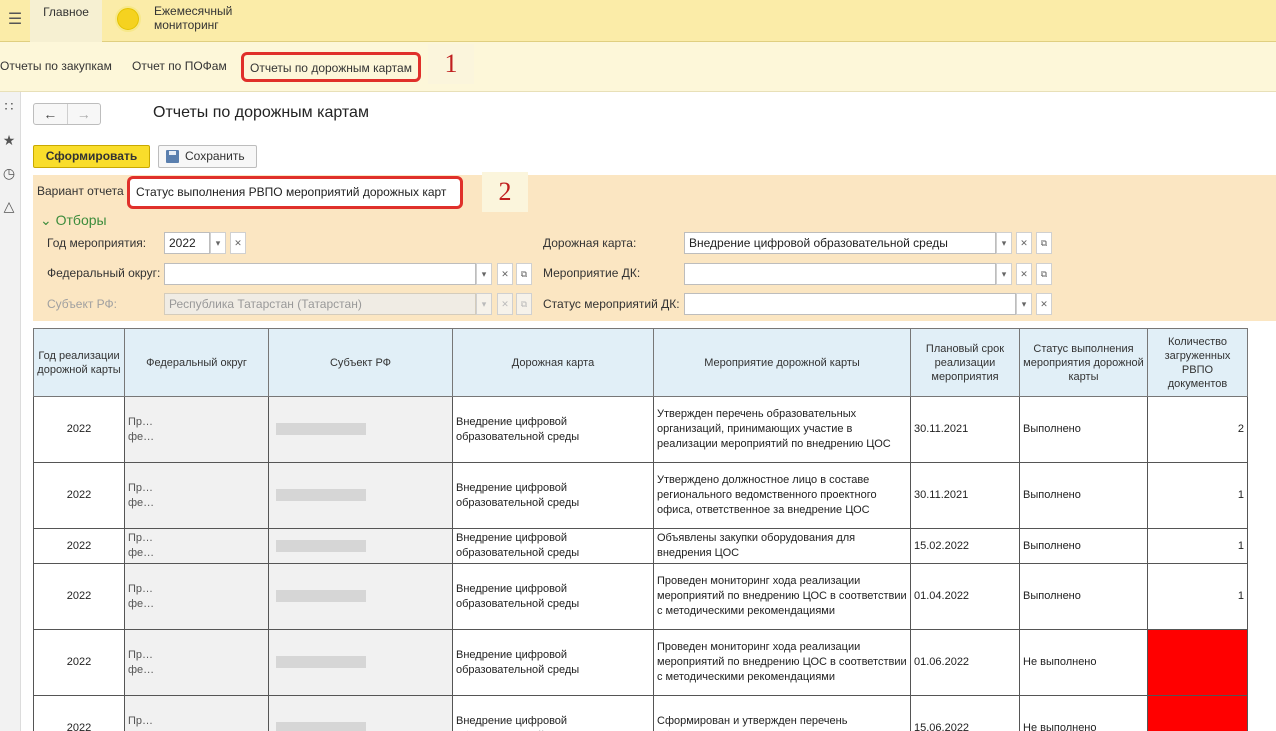  I want to click on filters-toggle: ⌄ Отборы, so click(73, 220).